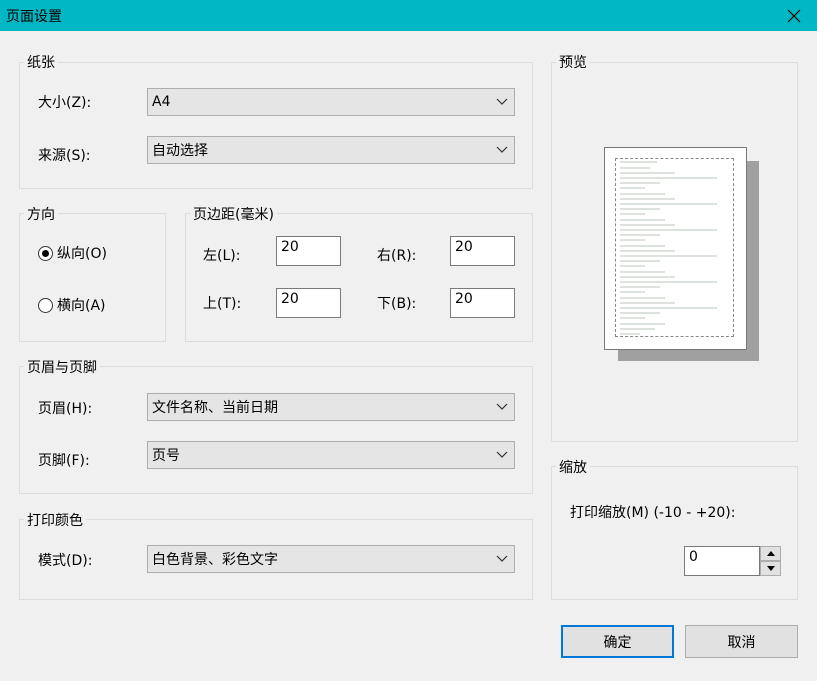  Describe the element at coordinates (81, 306) in the screenshot. I see `landscape-label: 横向(A)` at that location.